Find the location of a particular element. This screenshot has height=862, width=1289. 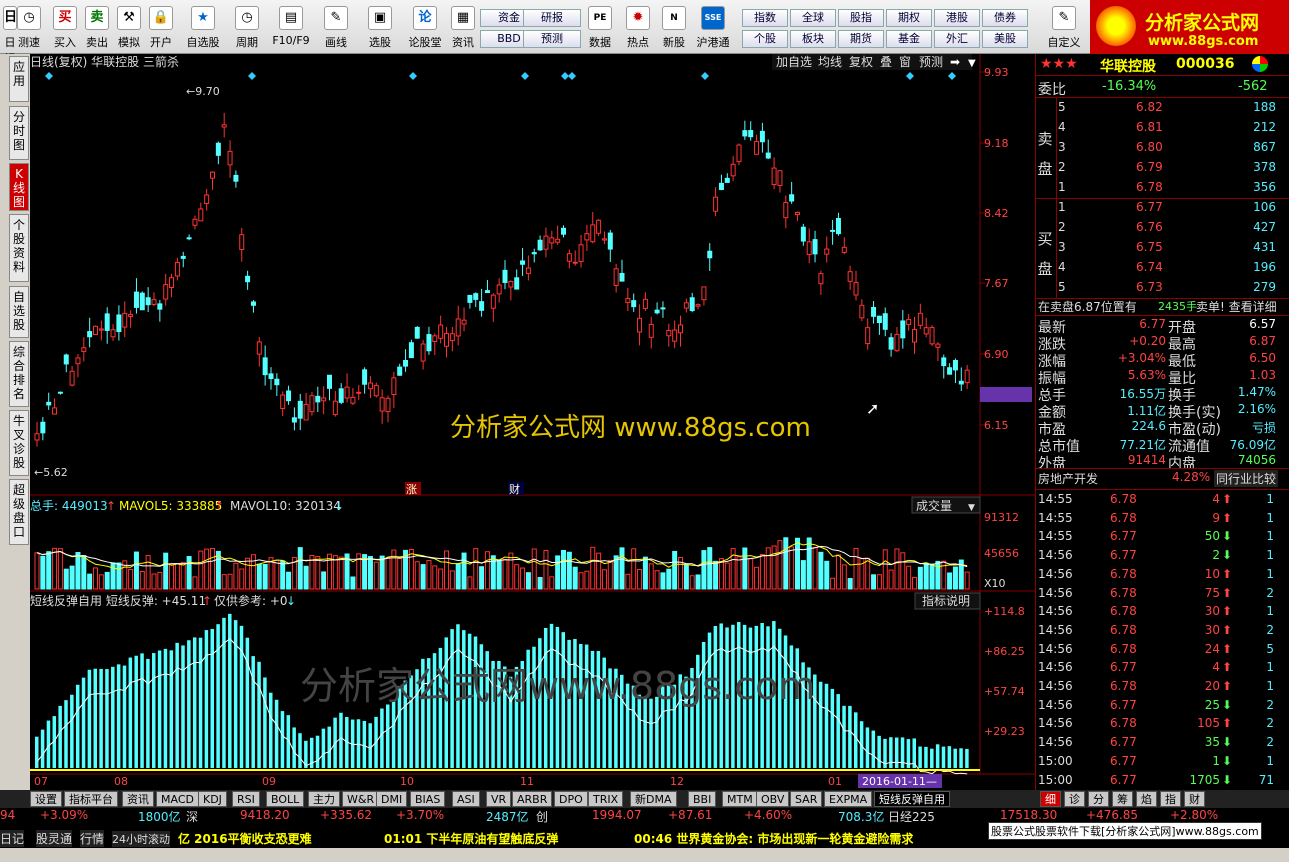

panel-tab: 诊 is located at coordinates (1074, 799).